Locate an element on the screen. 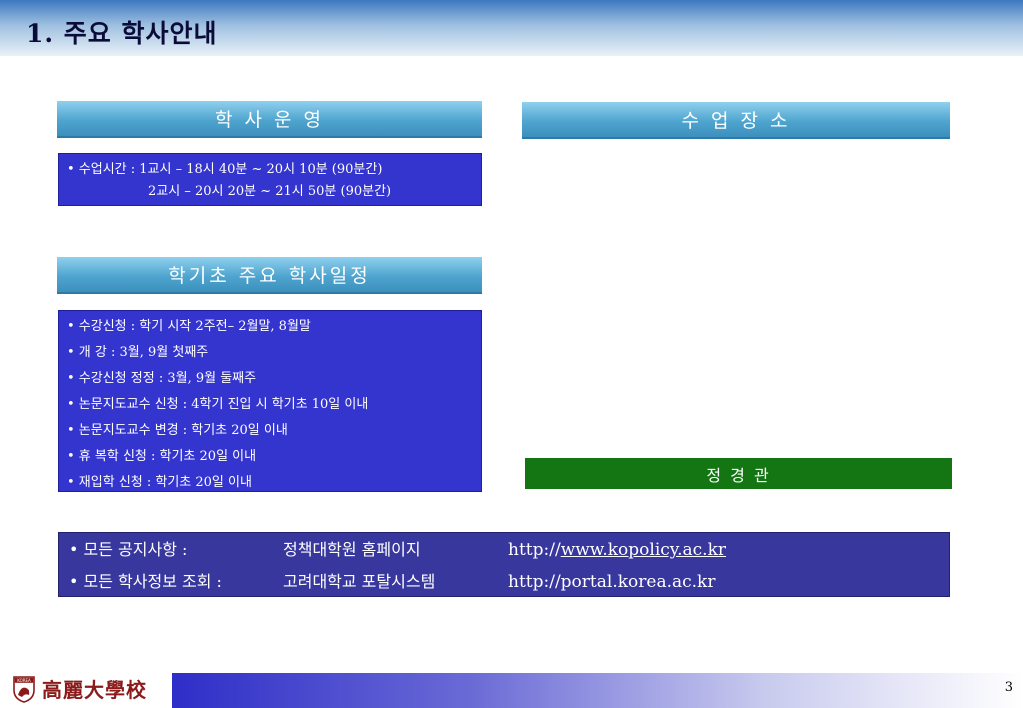 The width and height of the screenshot is (1023, 708). notice-label: • 모든 공지사항 : is located at coordinates (128, 549).